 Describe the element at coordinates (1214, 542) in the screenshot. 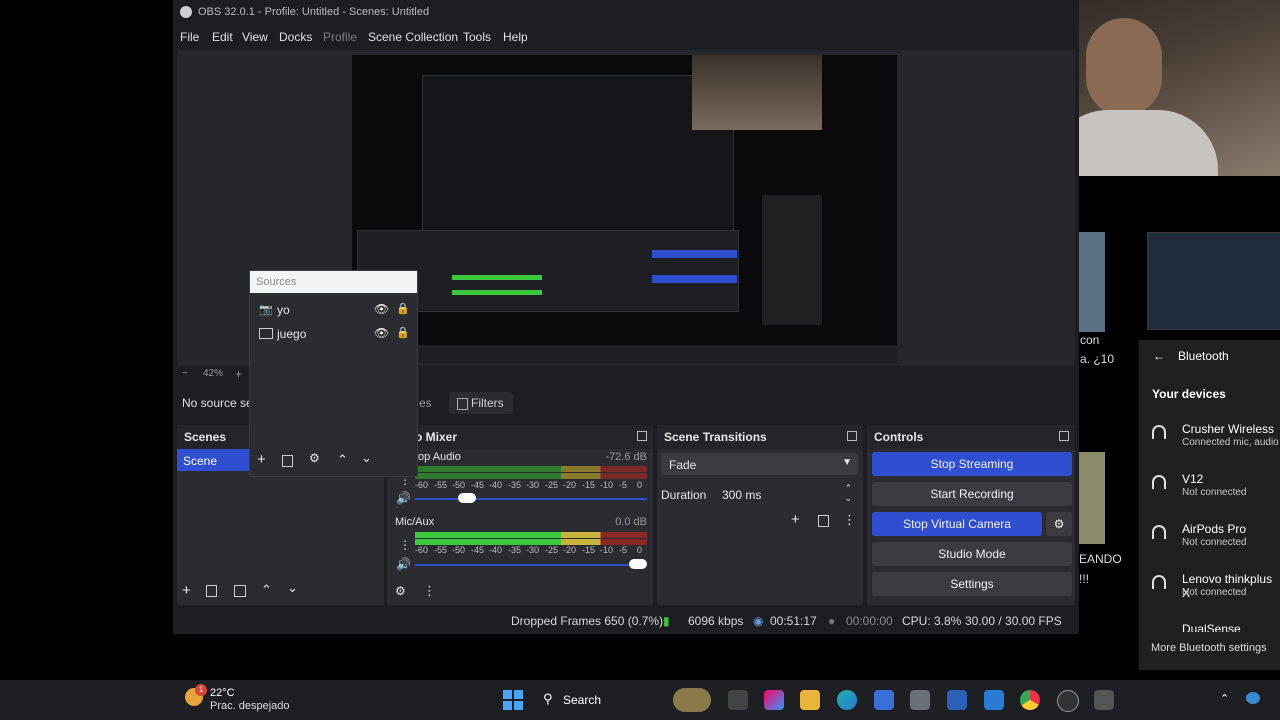

I see `device-status: Not connected` at that location.